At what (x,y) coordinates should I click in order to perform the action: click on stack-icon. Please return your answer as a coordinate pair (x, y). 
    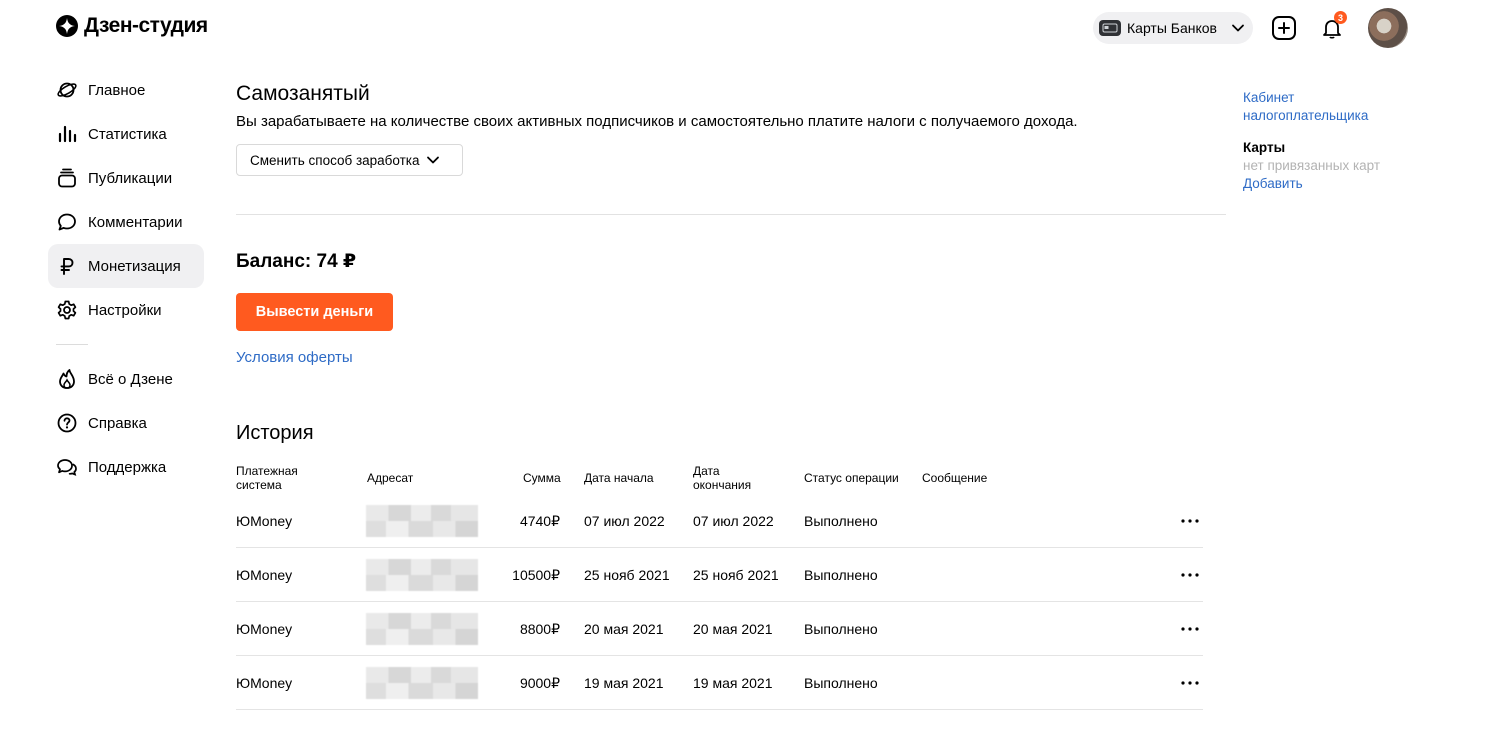
    Looking at the image, I should click on (67, 178).